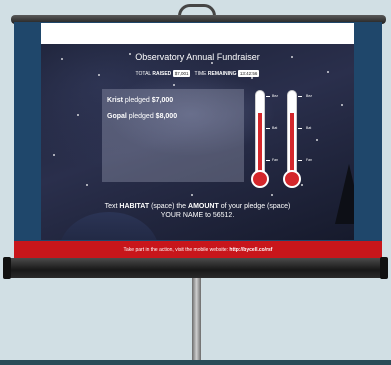  What do you see at coordinates (197, 33) in the screenshot?
I see `screen-header-strip` at bounding box center [197, 33].